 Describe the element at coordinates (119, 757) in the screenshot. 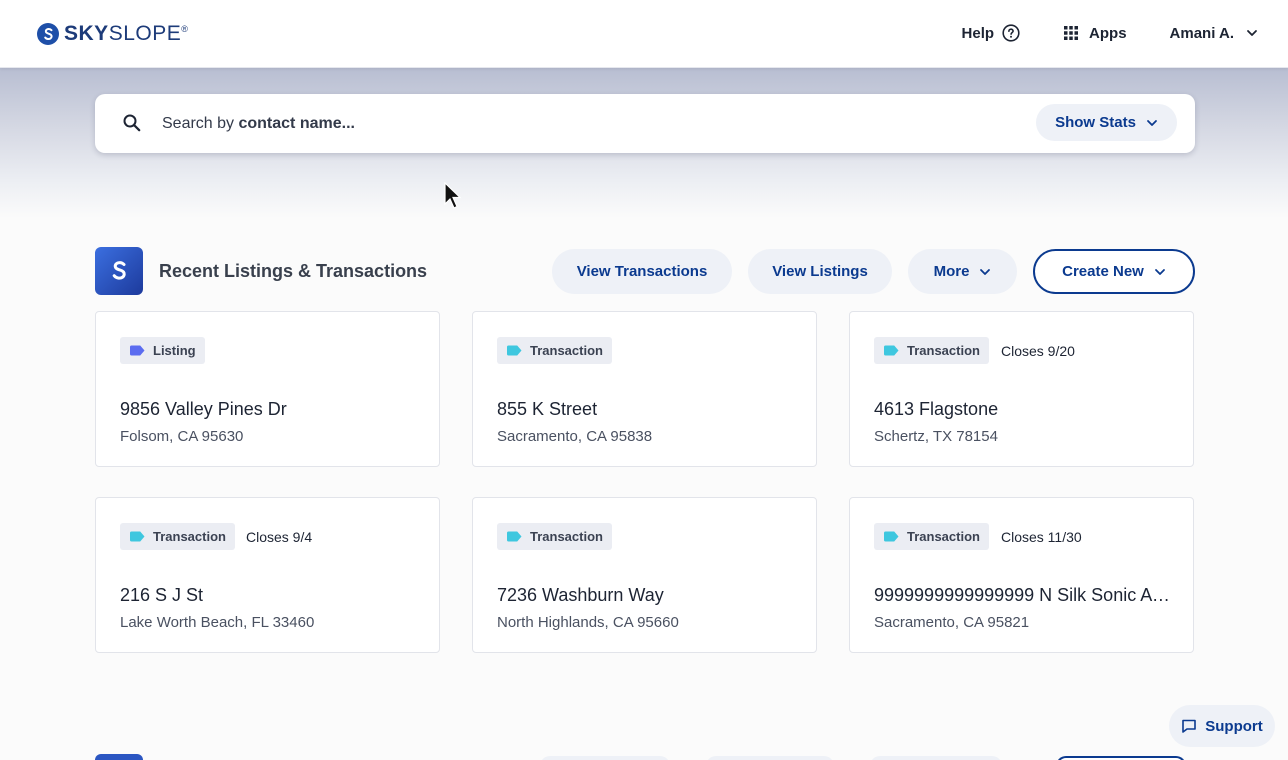

I see `next-section-icon` at that location.